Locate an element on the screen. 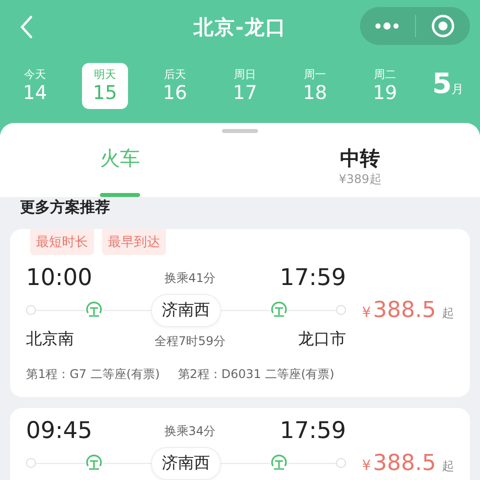 This screenshot has width=480, height=480. transfer-time: 换乘34分 is located at coordinates (190, 431).